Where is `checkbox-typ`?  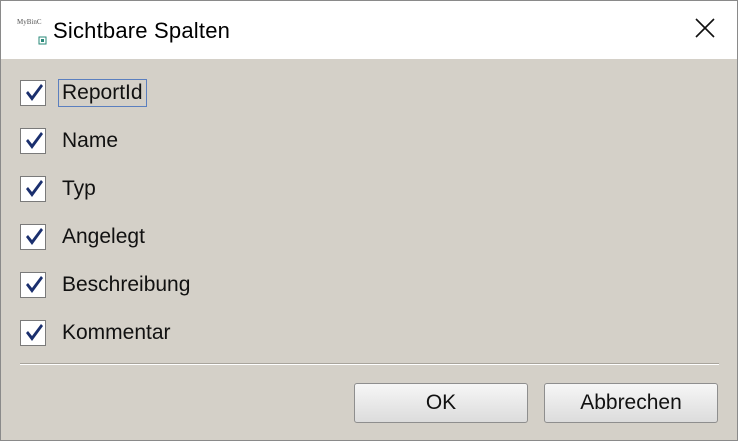 checkbox-typ is located at coordinates (33, 189).